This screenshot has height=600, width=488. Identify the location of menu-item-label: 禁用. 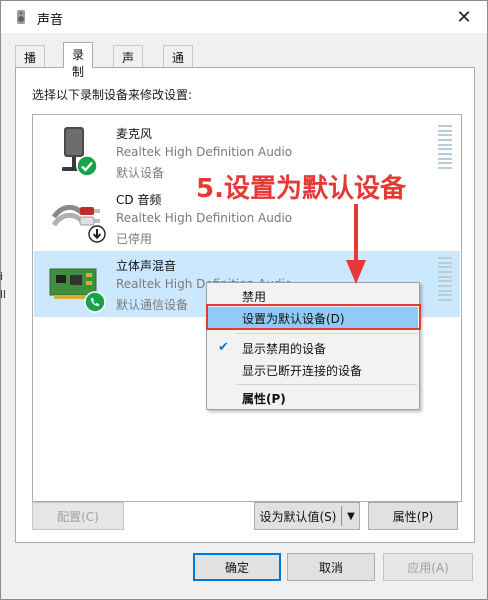
(254, 296).